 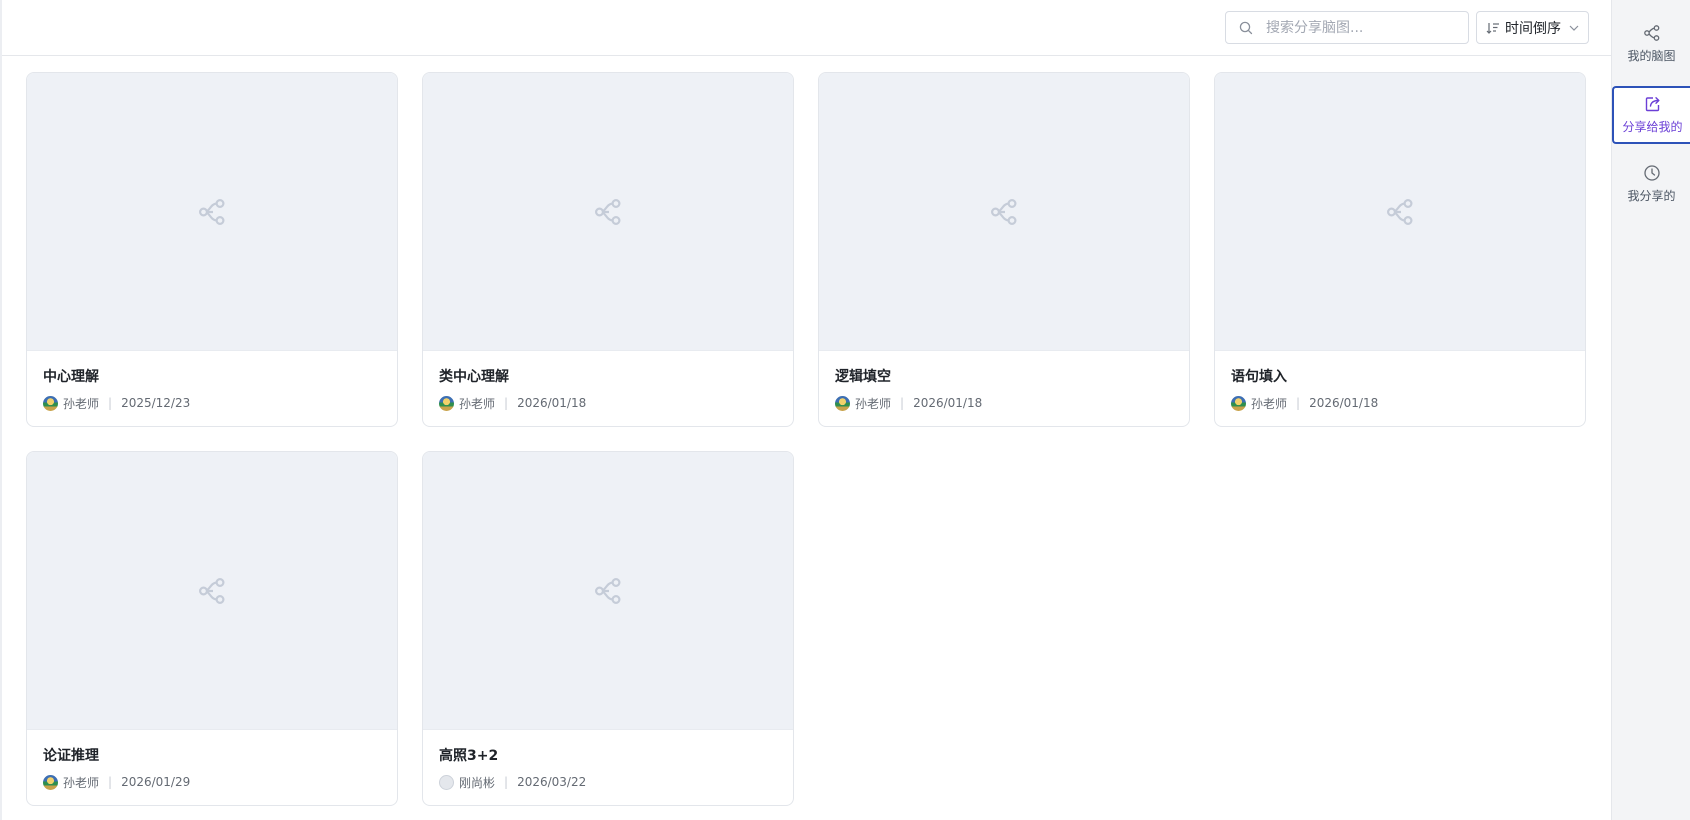 I want to click on sidebar-item-label: 我分享的, so click(x=1651, y=196).